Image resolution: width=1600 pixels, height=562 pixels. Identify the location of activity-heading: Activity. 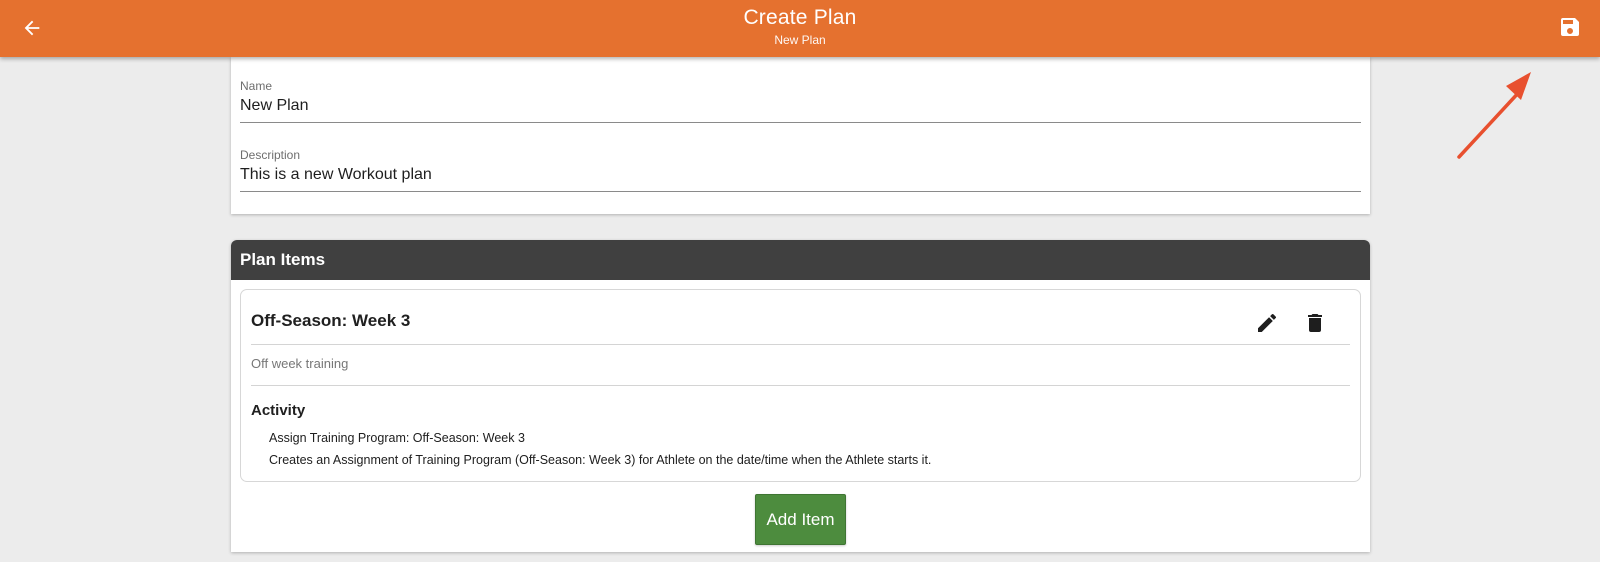
(278, 410).